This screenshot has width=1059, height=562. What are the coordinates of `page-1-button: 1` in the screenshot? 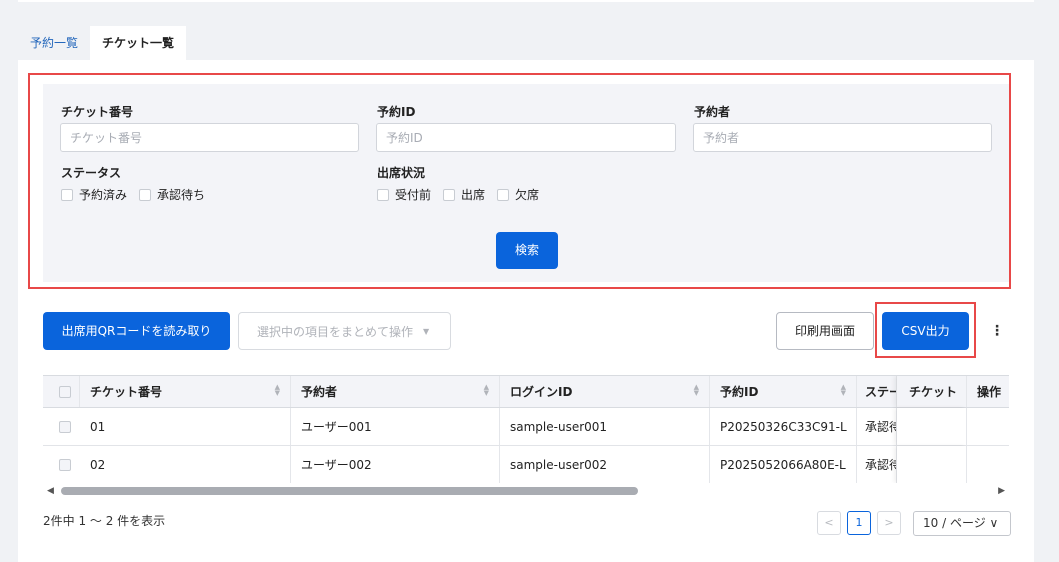 It's located at (859, 523).